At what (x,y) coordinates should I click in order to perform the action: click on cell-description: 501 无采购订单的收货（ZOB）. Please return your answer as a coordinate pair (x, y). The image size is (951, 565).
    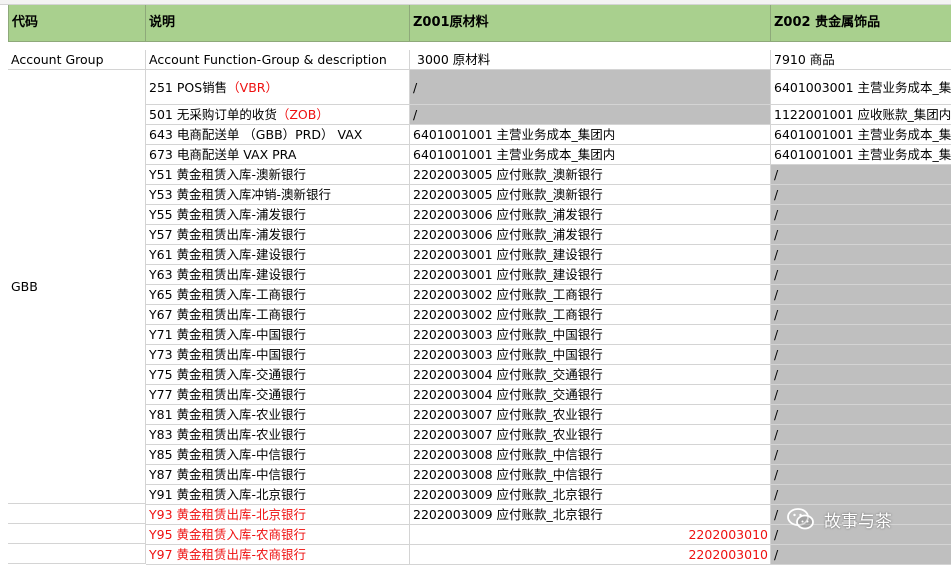
    Looking at the image, I should click on (278, 115).